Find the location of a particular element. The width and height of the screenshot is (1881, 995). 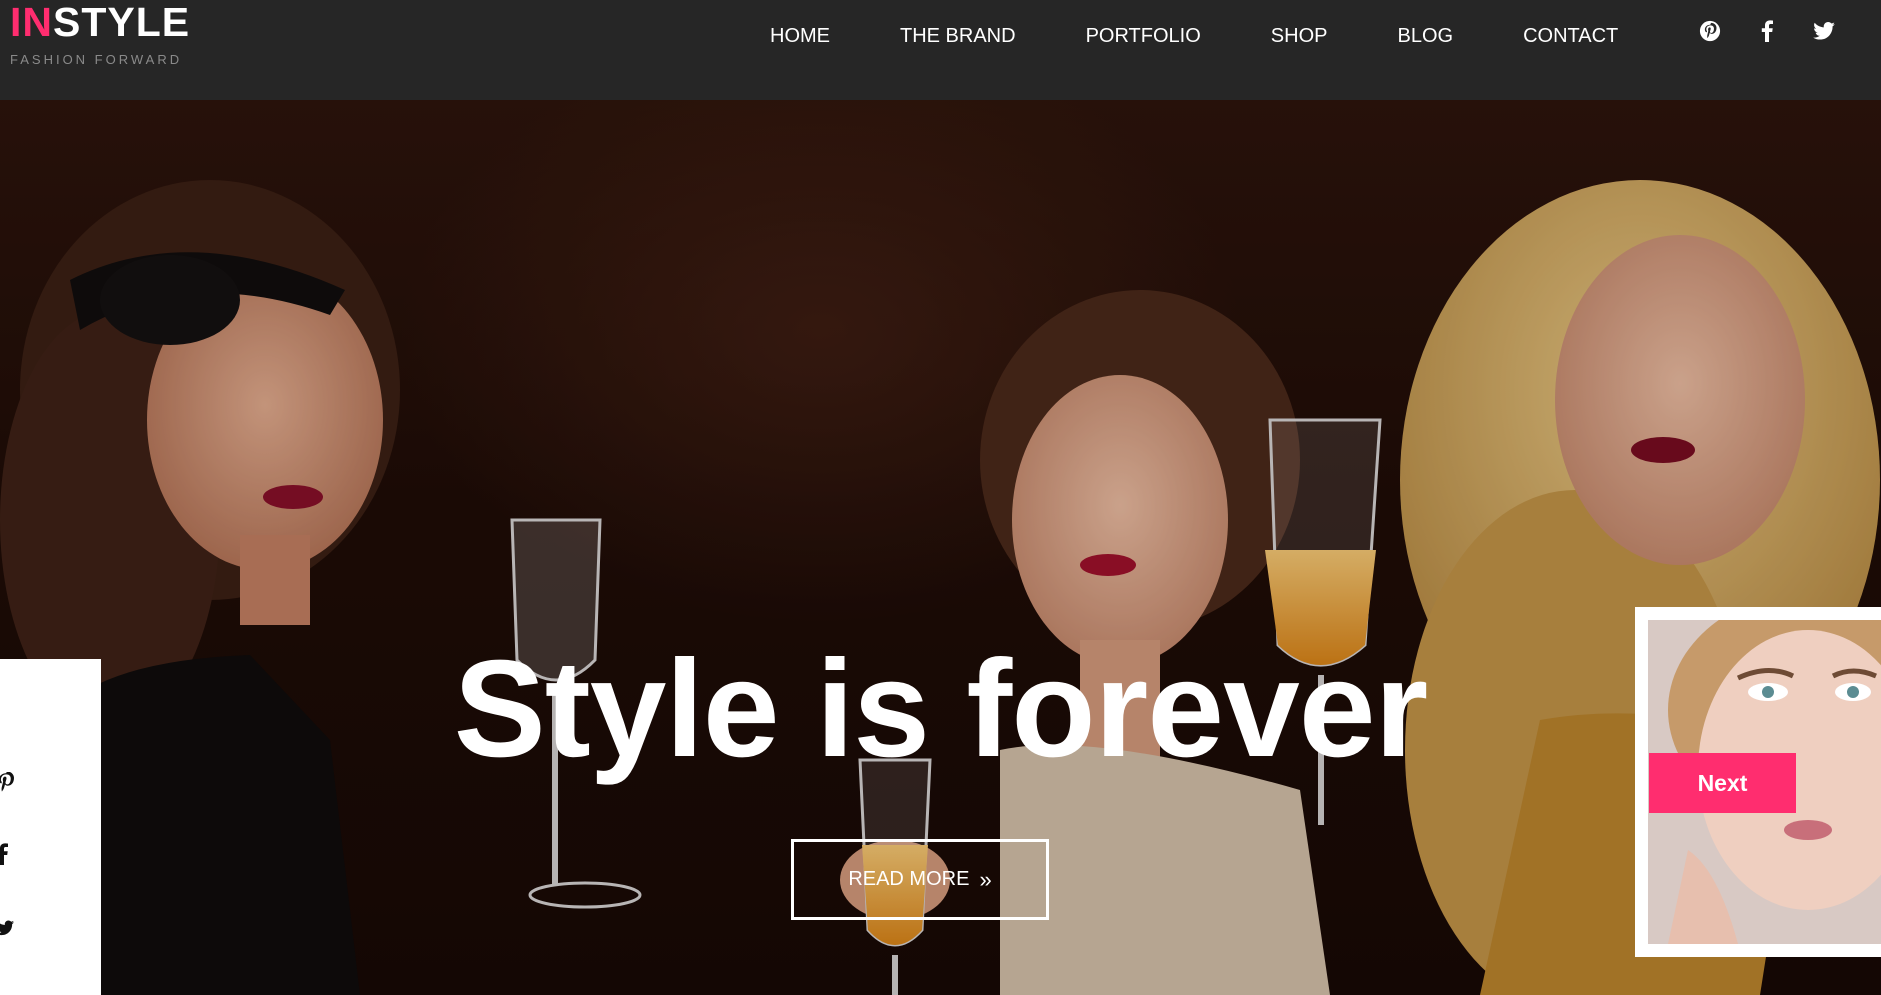

logo-main-text: STYLE is located at coordinates (122, 22).